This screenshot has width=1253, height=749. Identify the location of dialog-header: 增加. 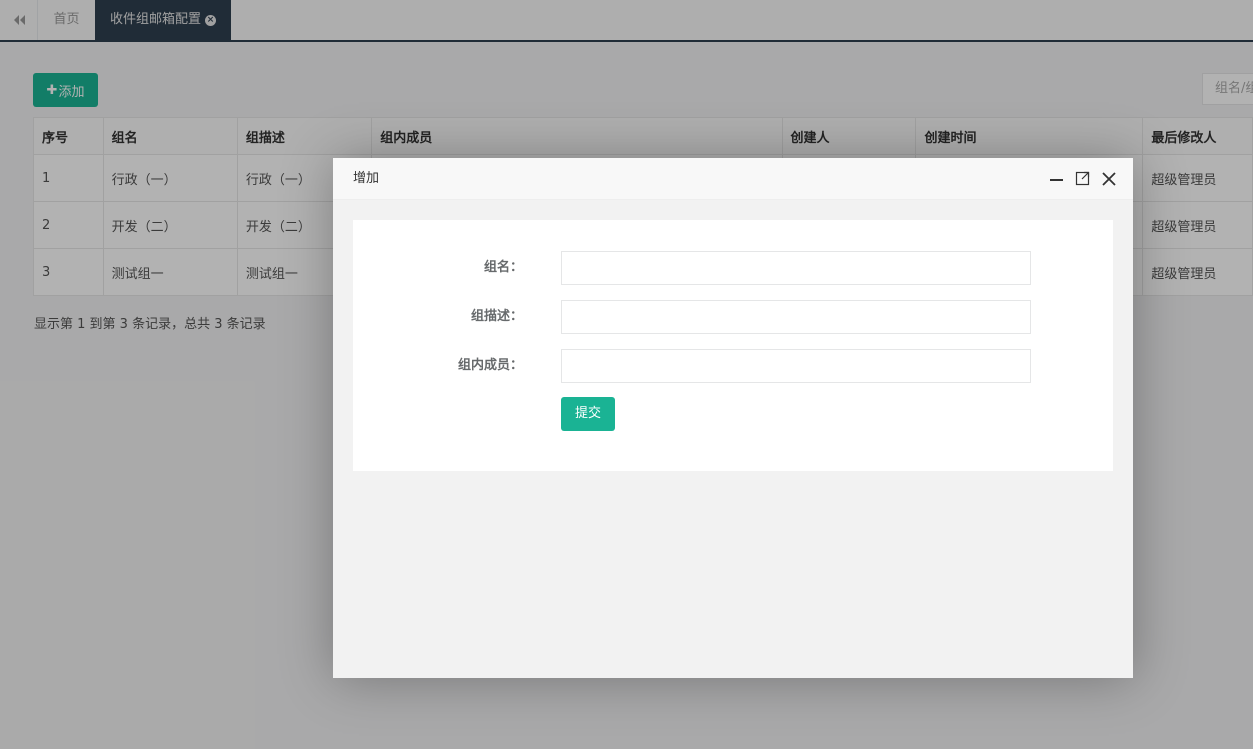
(733, 179).